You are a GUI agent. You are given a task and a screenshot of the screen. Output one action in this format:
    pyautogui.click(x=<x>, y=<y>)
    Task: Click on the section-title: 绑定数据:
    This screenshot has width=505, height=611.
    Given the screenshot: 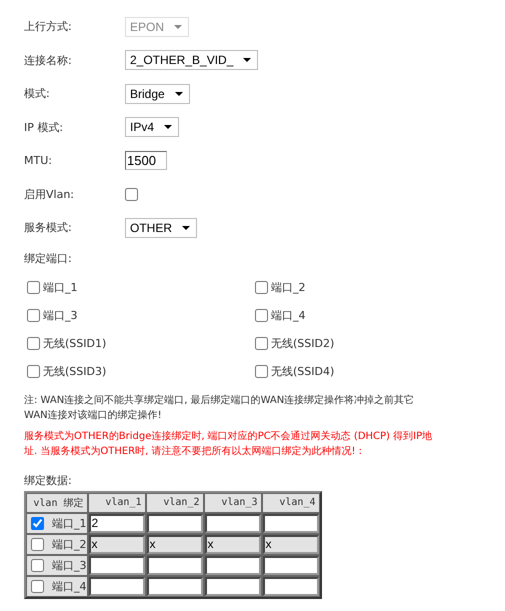 What is the action you would take?
    pyautogui.click(x=48, y=480)
    